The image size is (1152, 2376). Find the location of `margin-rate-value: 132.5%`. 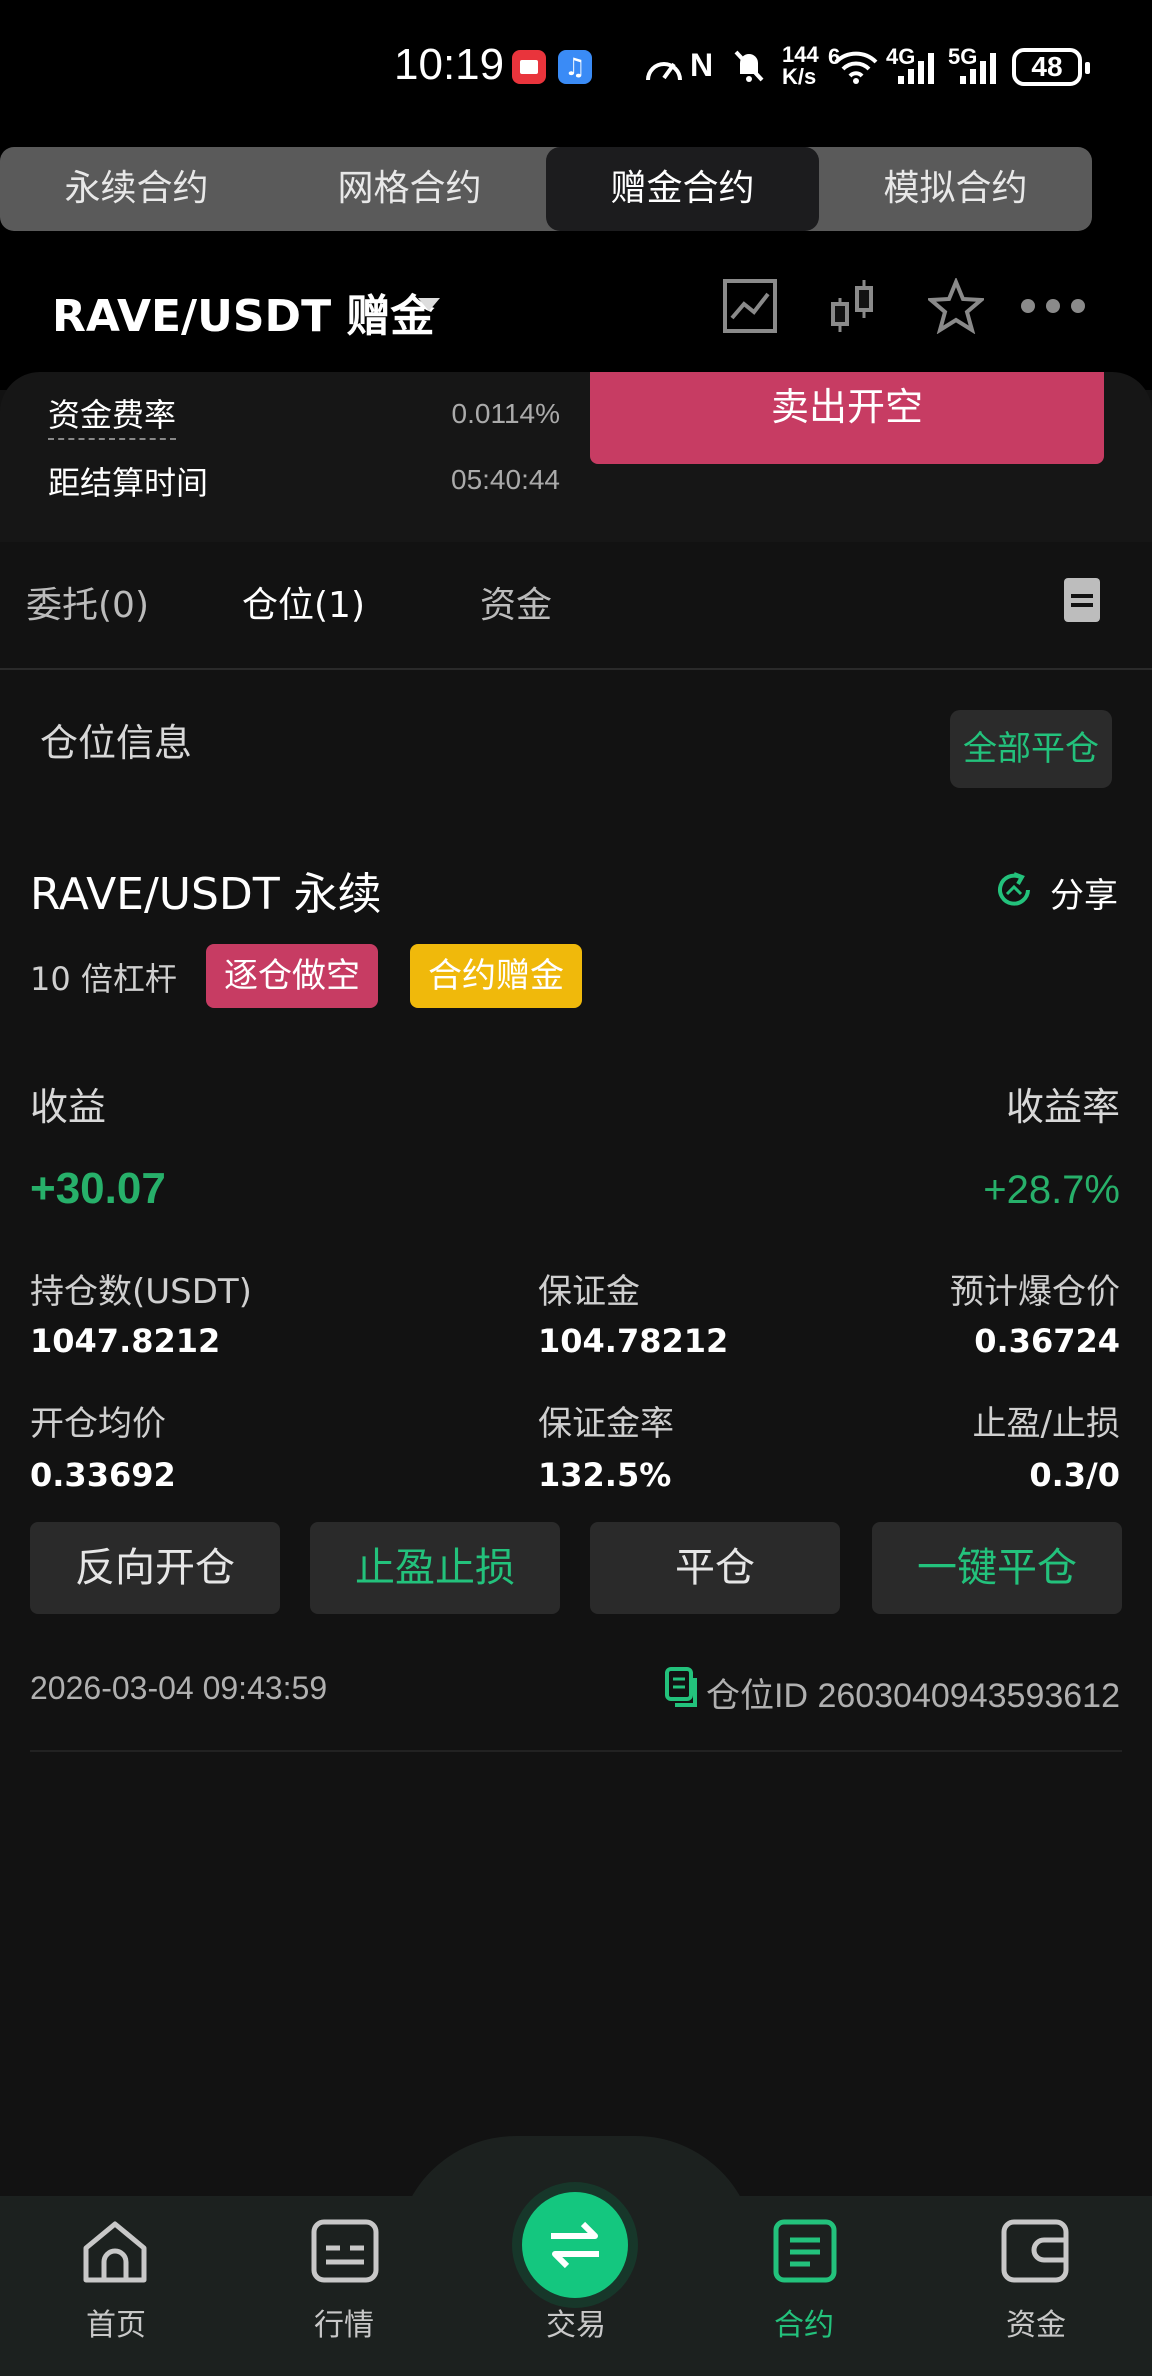

margin-rate-value: 132.5% is located at coordinates (605, 1475).